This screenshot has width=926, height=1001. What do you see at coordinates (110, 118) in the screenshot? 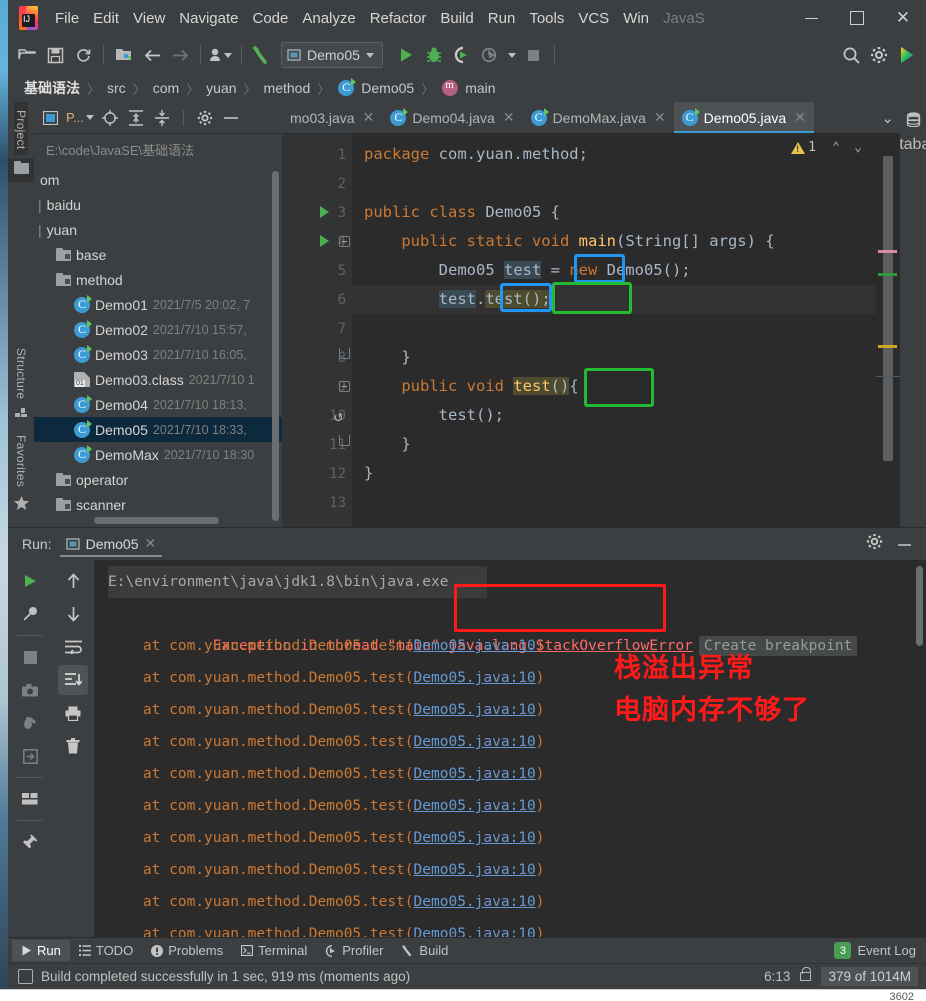
I see `locate-icon` at bounding box center [110, 118].